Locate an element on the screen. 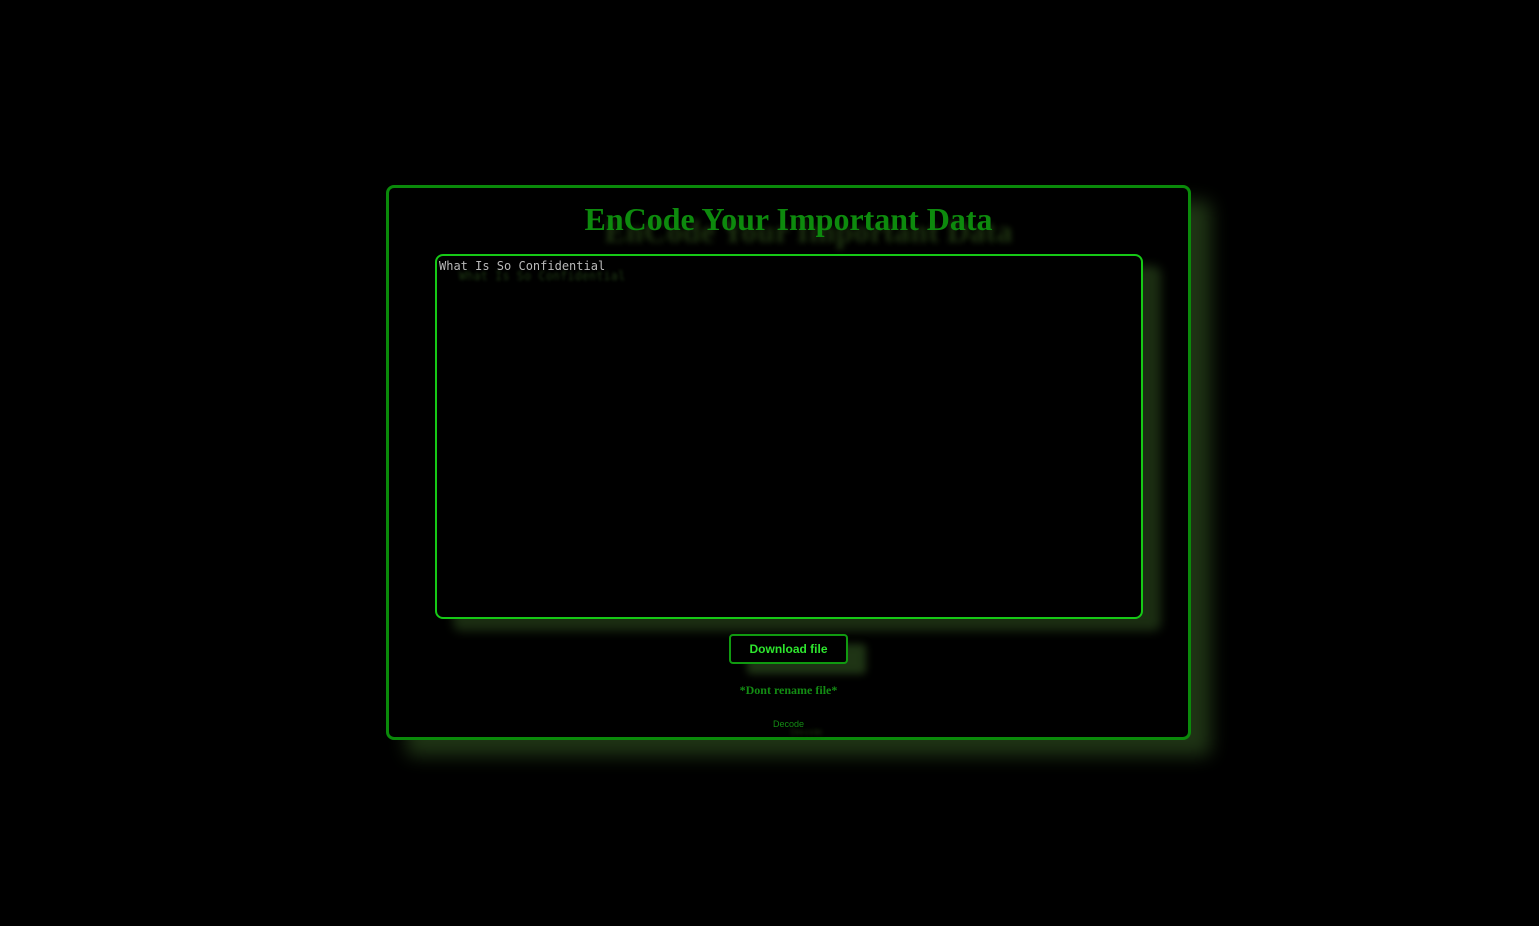  page-title: EnCode Your Important Data is located at coordinates (788, 219).